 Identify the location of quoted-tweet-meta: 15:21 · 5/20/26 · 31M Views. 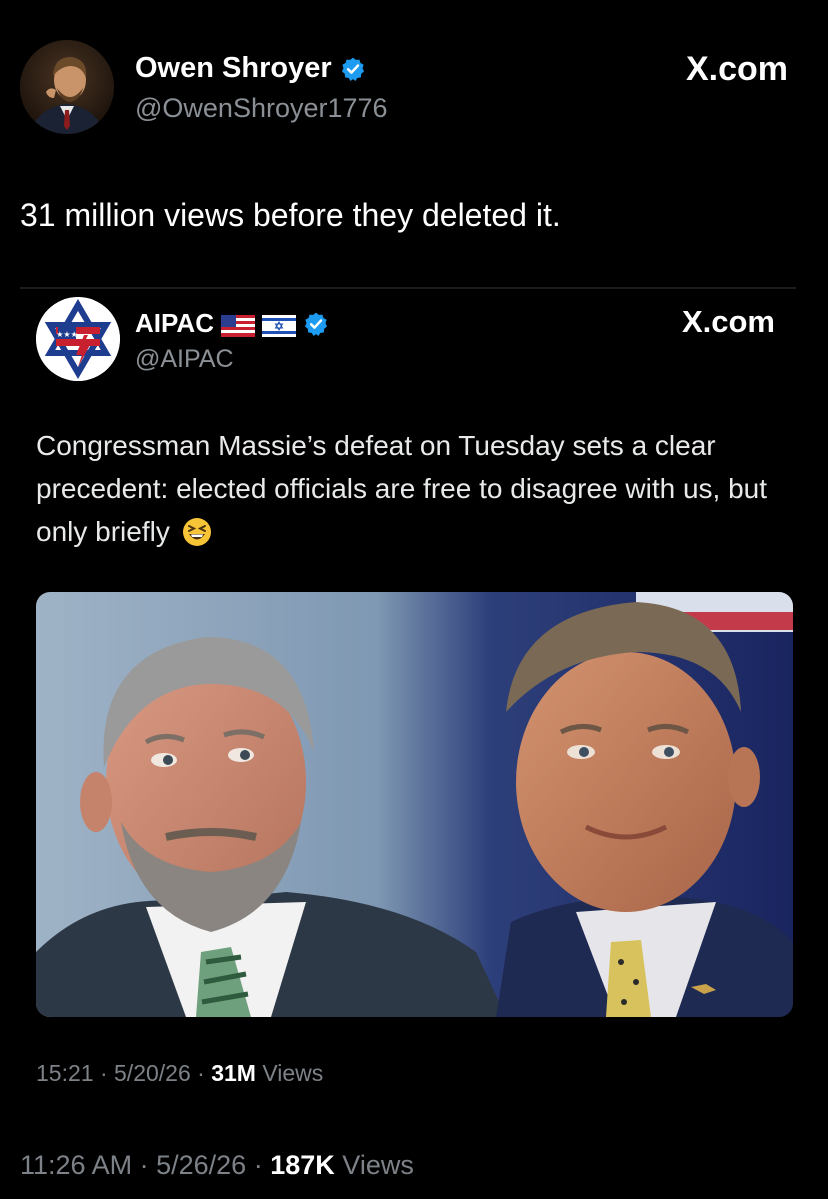
(179, 1073).